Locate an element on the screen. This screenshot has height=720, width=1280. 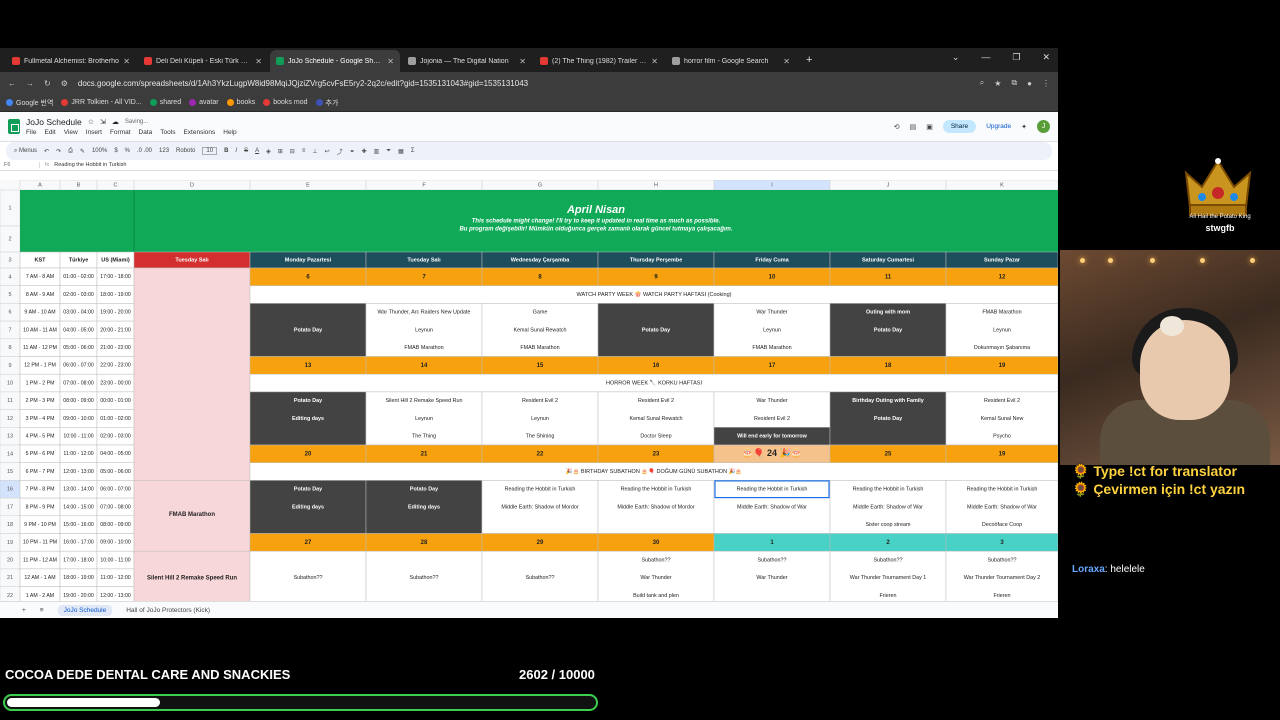
wrap-icon: ↩ is located at coordinates (327, 151).